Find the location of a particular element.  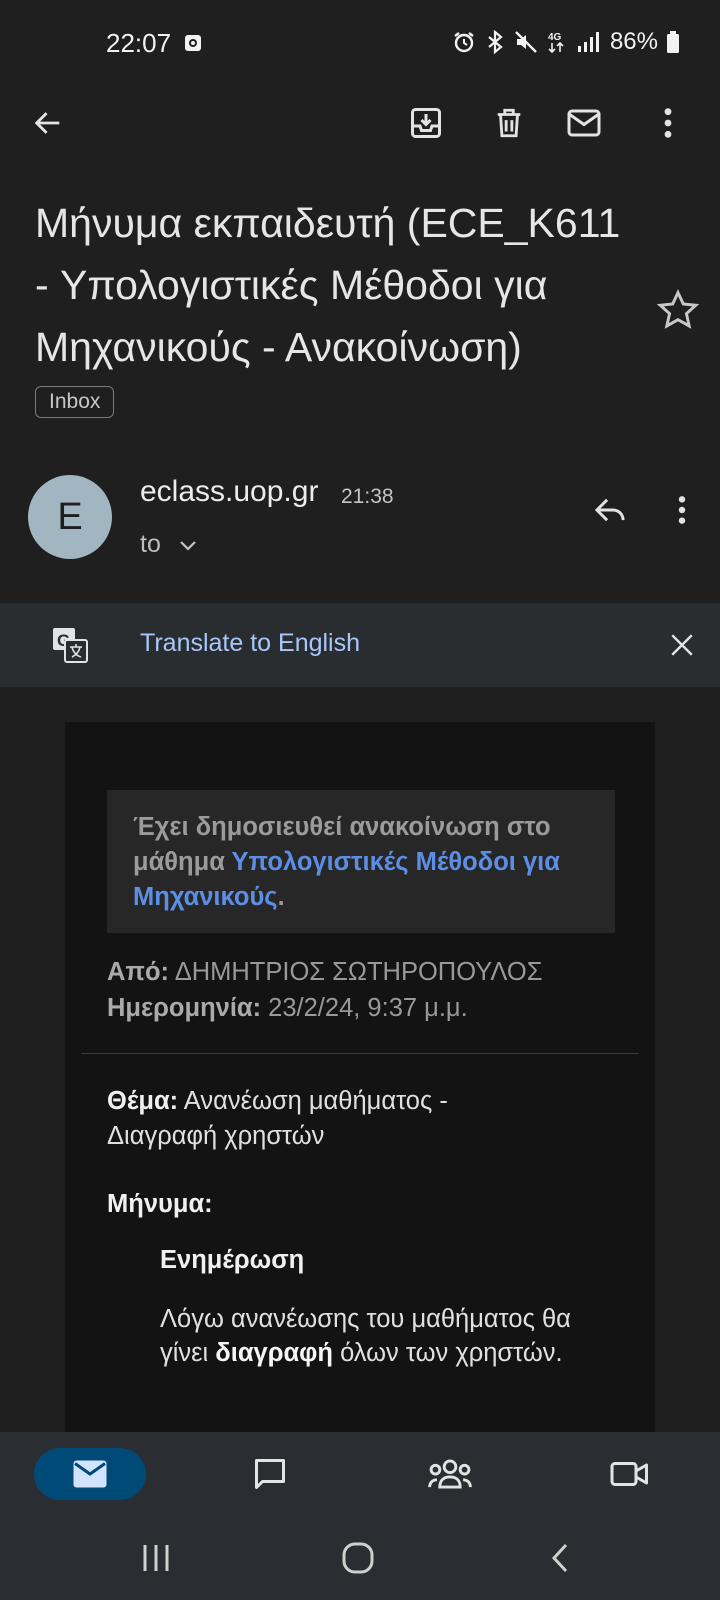

delete-icon is located at coordinates (509, 123).